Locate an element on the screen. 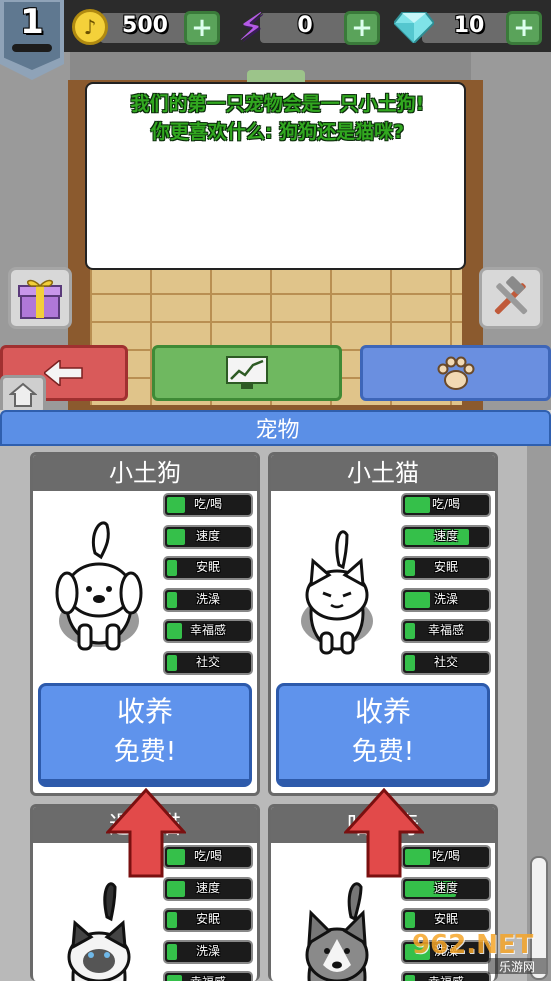 This screenshot has width=551, height=981. pets-button is located at coordinates (455, 373).